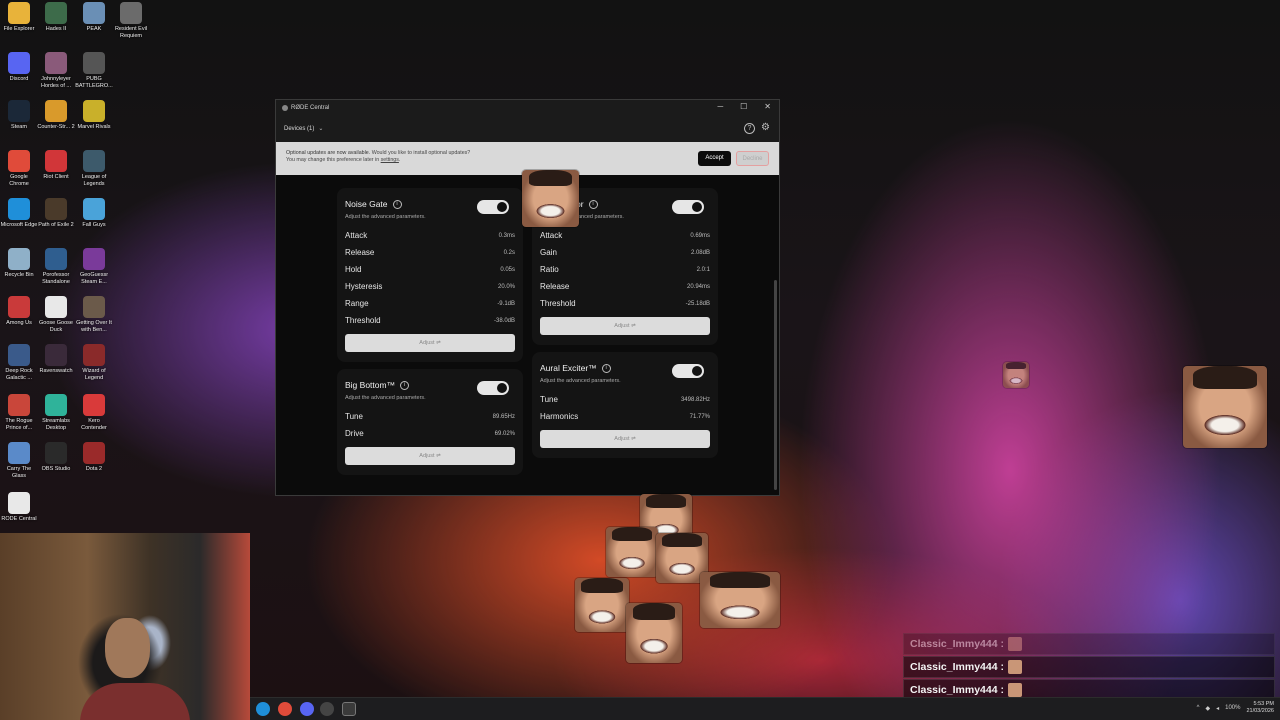  Describe the element at coordinates (56, 359) in the screenshot. I see `desktop-icon: Ravenswatch` at that location.